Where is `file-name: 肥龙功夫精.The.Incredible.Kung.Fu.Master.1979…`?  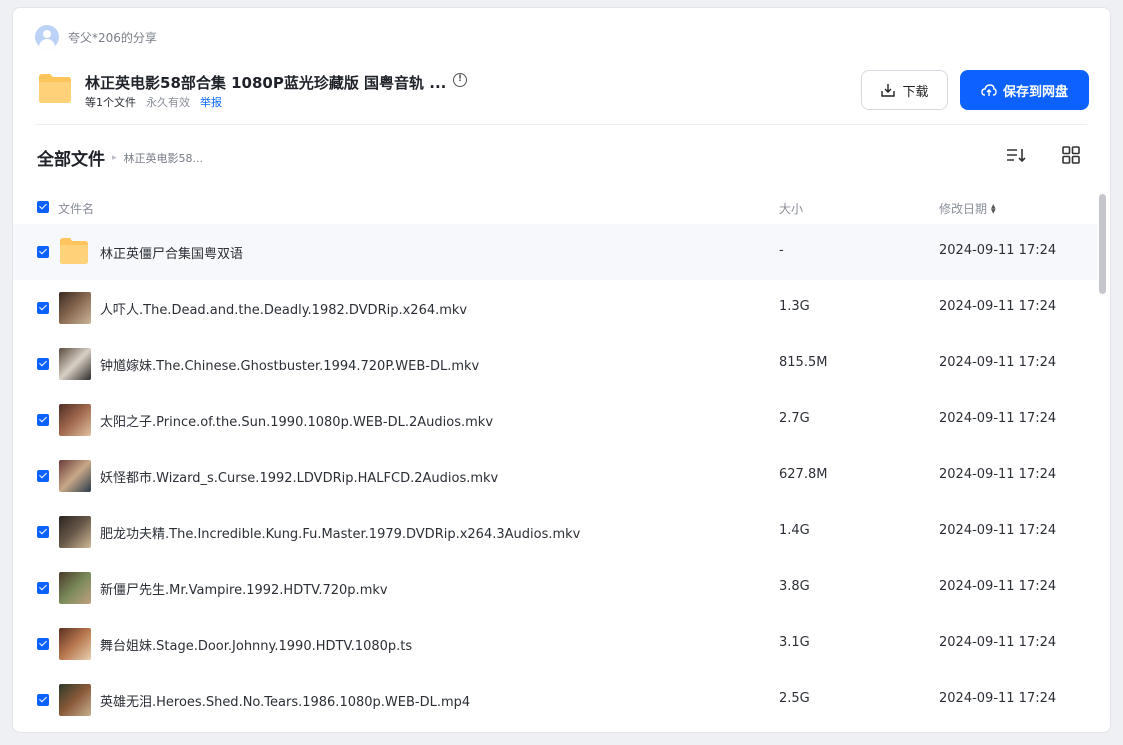 file-name: 肥龙功夫精.The.Incredible.Kung.Fu.Master.1979… is located at coordinates (340, 532).